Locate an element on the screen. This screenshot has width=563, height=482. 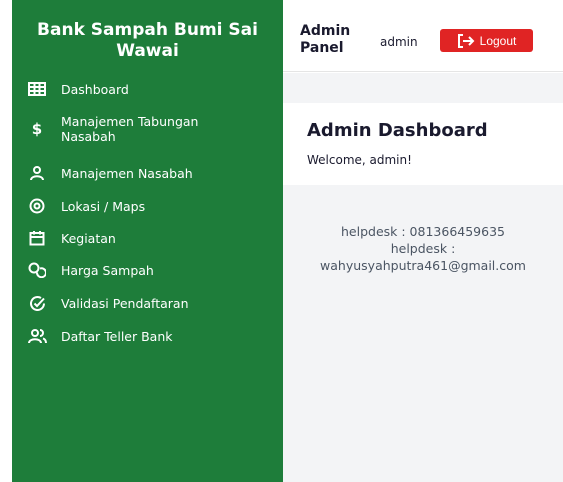
welcome-text: Welcome, admin! is located at coordinates (359, 160).